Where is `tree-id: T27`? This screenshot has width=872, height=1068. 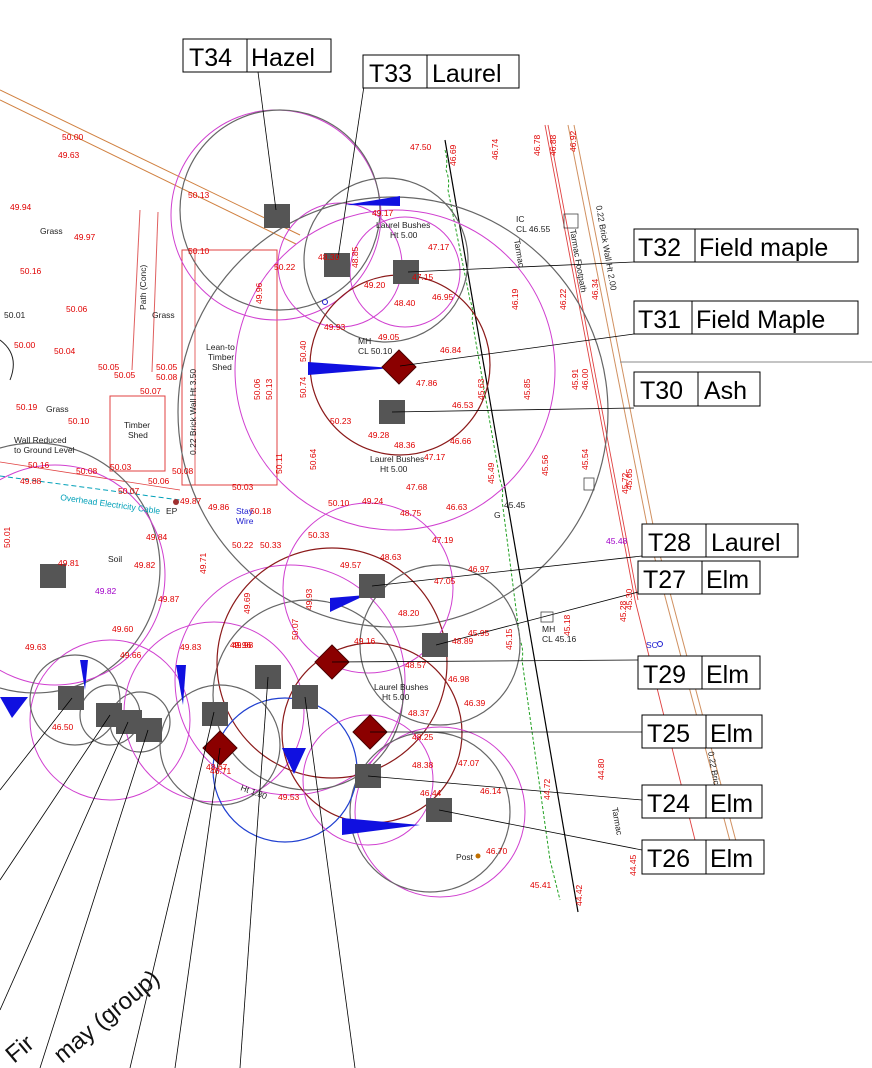
tree-id: T27 is located at coordinates (664, 580).